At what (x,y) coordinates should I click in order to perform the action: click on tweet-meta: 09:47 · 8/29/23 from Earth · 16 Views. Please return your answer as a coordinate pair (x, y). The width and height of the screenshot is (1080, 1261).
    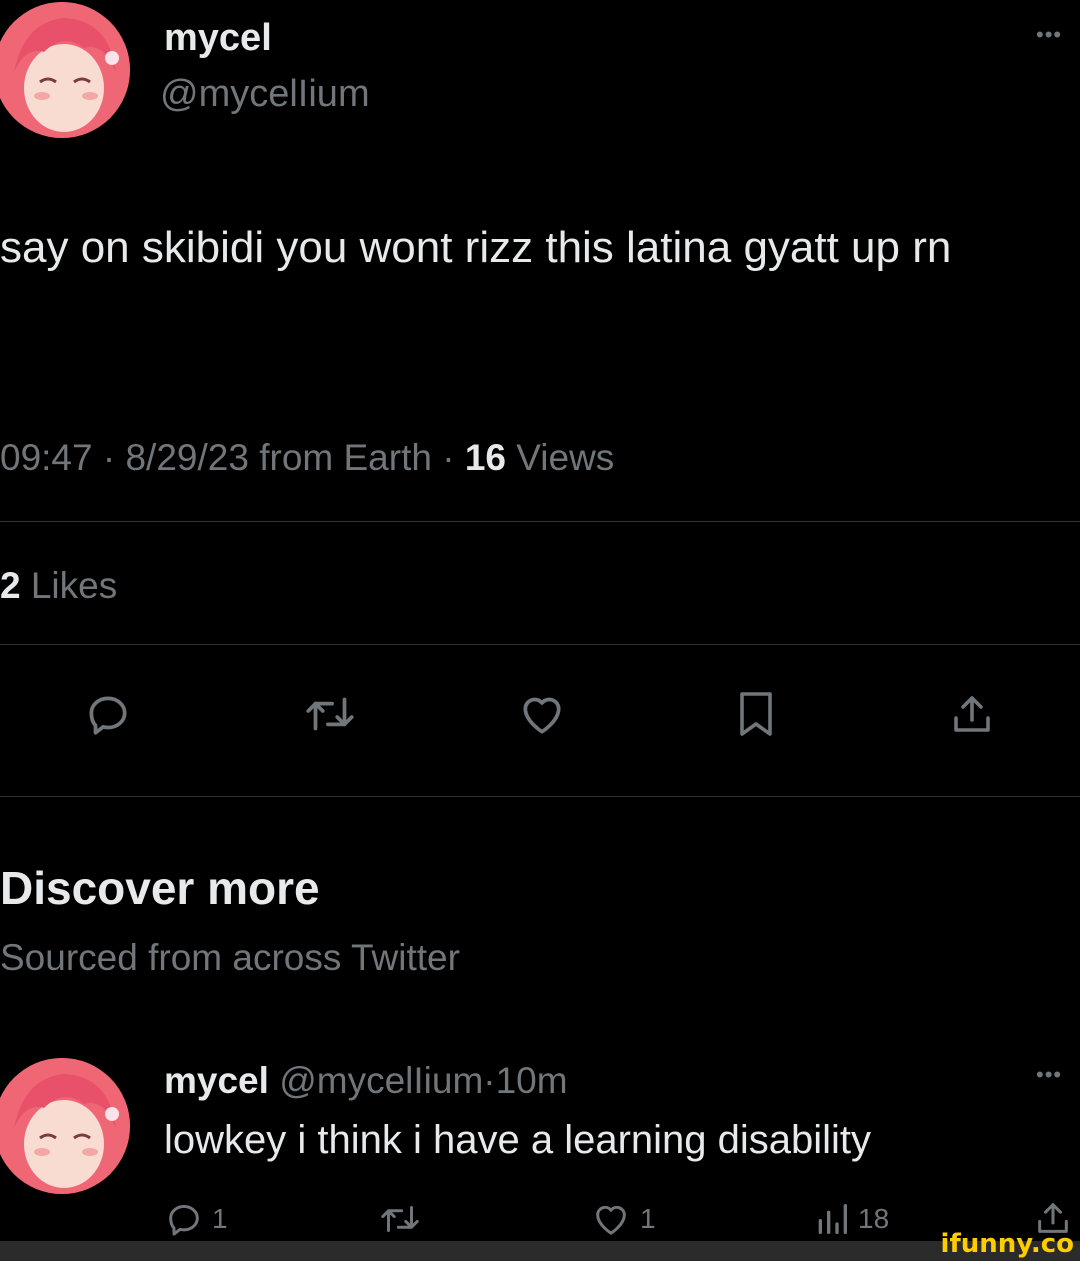
    Looking at the image, I should click on (307, 458).